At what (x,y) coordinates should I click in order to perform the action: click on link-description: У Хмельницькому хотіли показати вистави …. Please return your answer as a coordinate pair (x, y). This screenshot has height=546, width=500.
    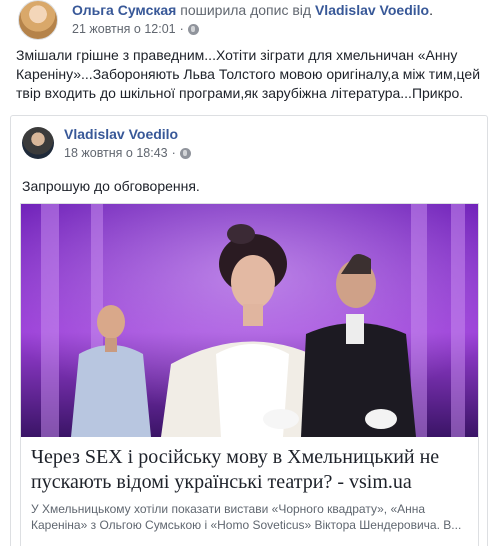
    Looking at the image, I should click on (246, 517).